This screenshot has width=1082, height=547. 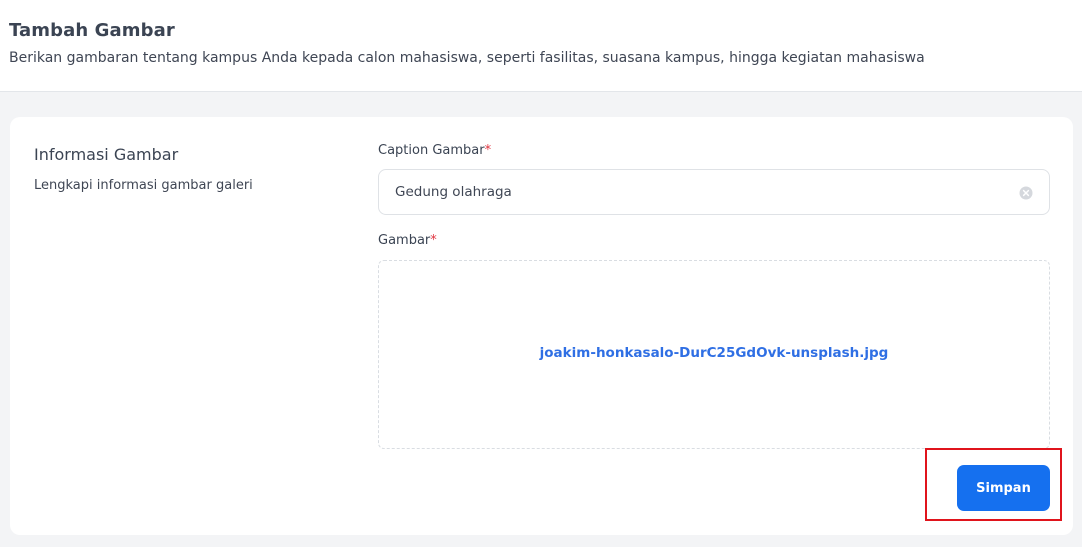 What do you see at coordinates (404, 240) in the screenshot?
I see `image-label-text: Gambar` at bounding box center [404, 240].